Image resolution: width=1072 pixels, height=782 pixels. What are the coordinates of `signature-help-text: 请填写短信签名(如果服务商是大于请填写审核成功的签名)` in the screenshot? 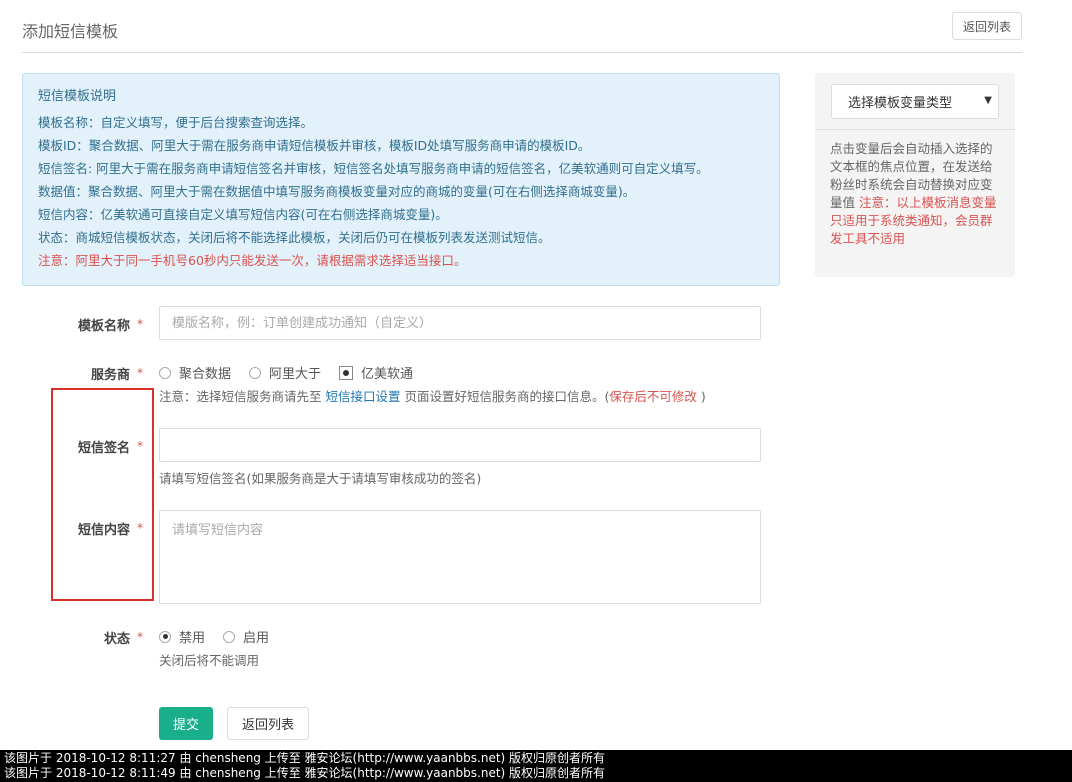 It's located at (320, 478).